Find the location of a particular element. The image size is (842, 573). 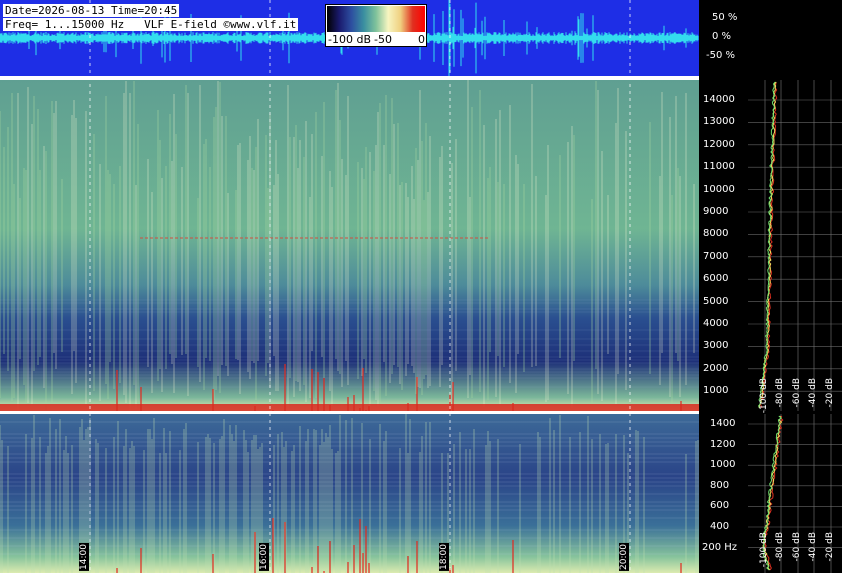

spectrum-db-label-top-100: -100 dB is located at coordinates (764, 396).